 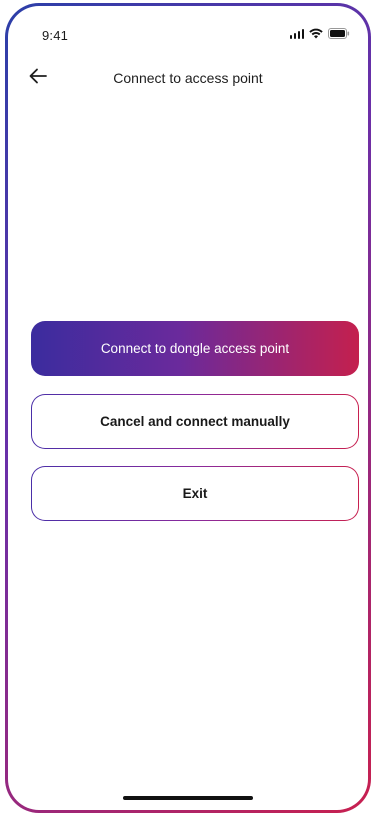 I want to click on exit-button: Exit, so click(x=195, y=493).